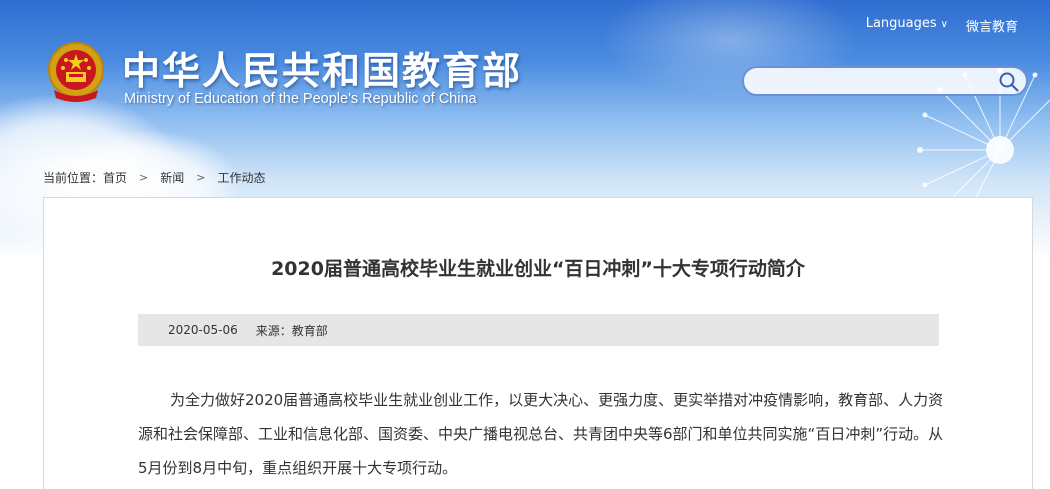 The width and height of the screenshot is (1050, 489). What do you see at coordinates (76, 72) in the screenshot?
I see `national-emblem-icon` at bounding box center [76, 72].